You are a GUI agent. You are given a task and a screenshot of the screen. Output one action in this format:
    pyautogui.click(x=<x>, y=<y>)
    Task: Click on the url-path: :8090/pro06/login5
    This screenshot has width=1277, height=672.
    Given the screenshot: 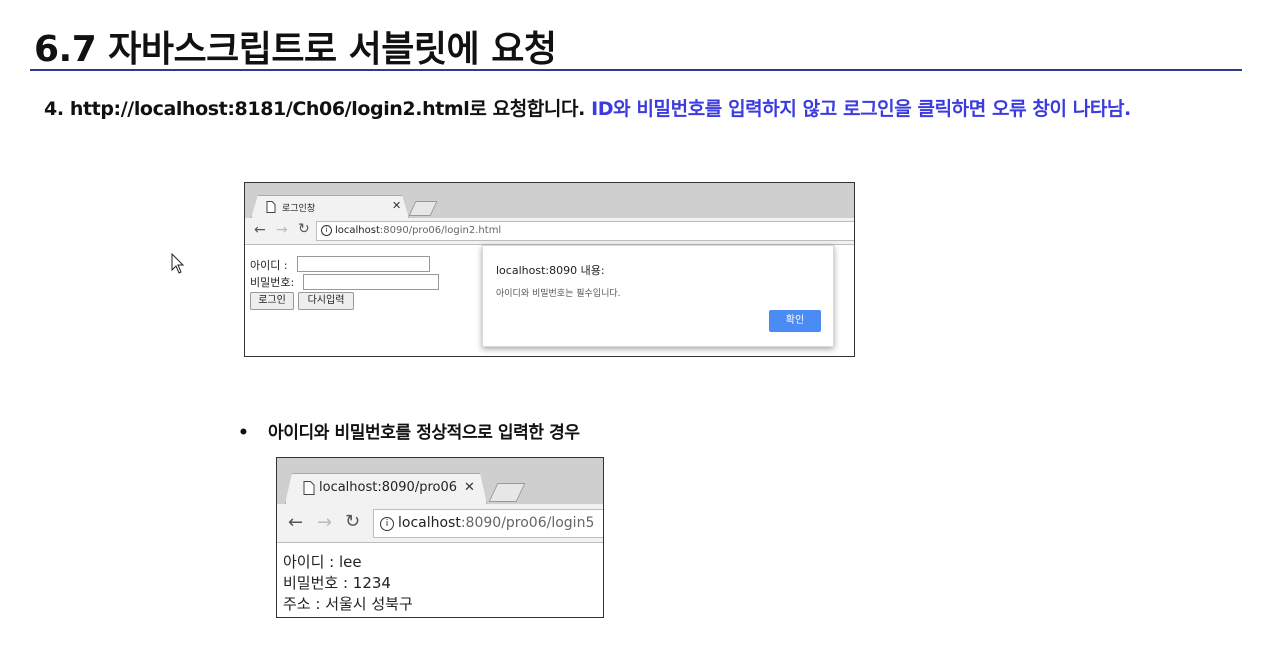 What is the action you would take?
    pyautogui.click(x=527, y=523)
    